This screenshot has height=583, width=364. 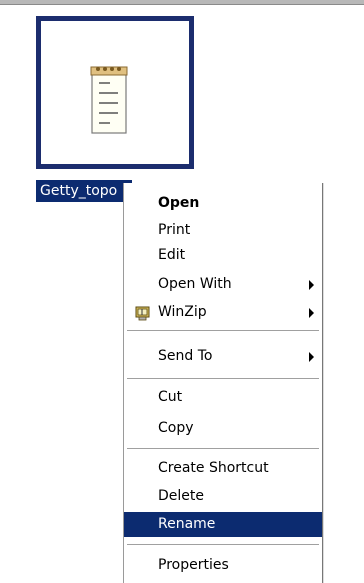 I want to click on menu-item-open-with: Open With, so click(x=223, y=284).